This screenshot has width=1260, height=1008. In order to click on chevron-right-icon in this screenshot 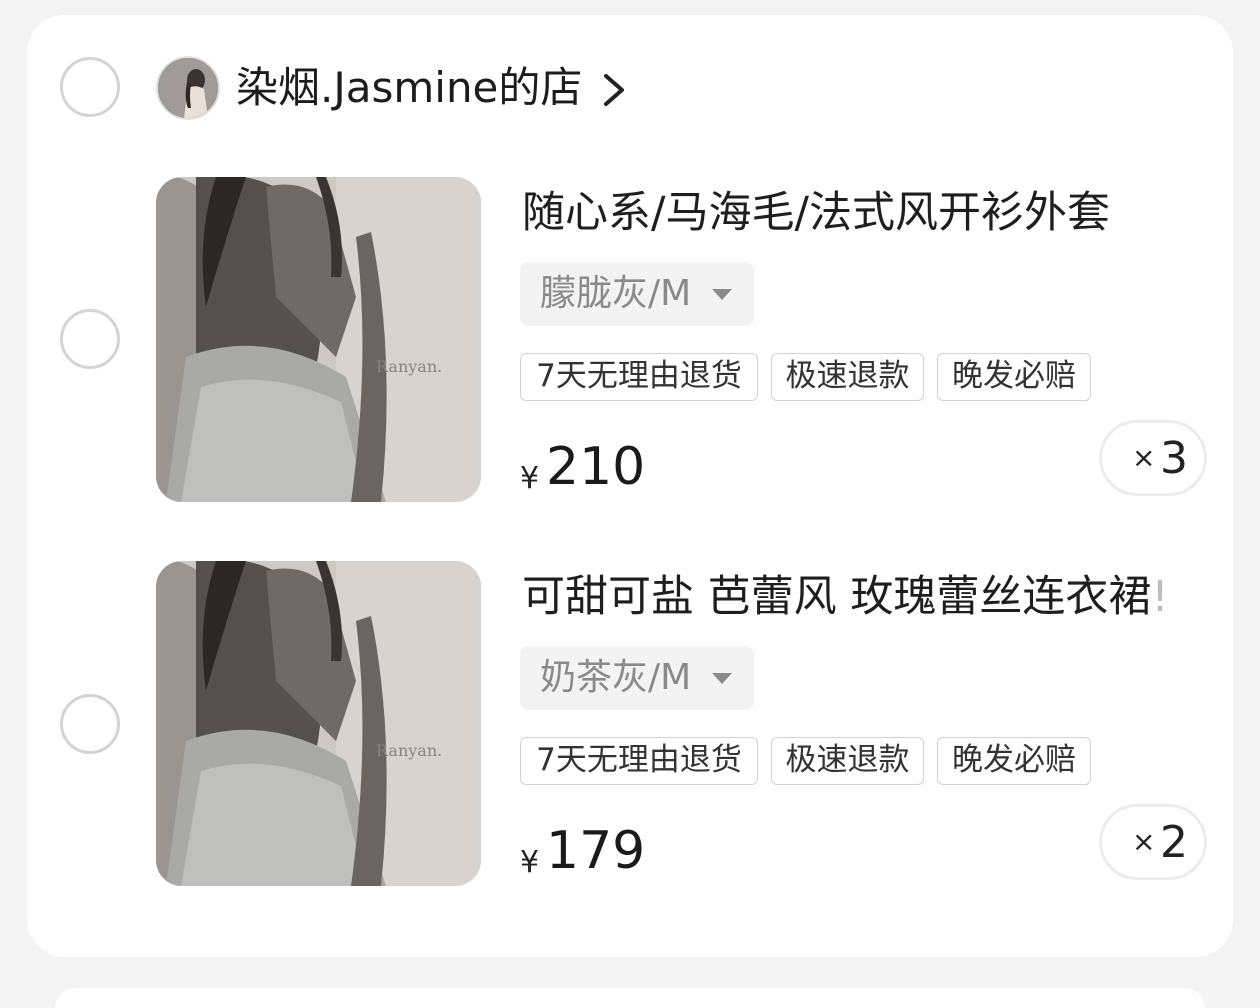, I will do `click(616, 90)`.